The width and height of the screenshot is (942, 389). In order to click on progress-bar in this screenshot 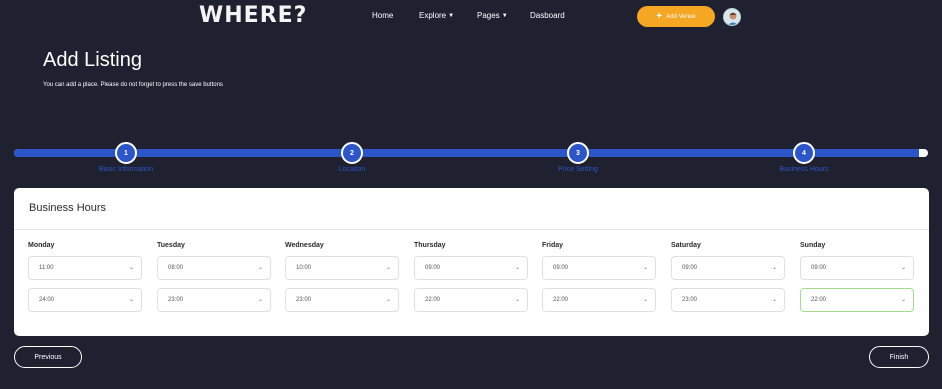, I will do `click(471, 153)`.